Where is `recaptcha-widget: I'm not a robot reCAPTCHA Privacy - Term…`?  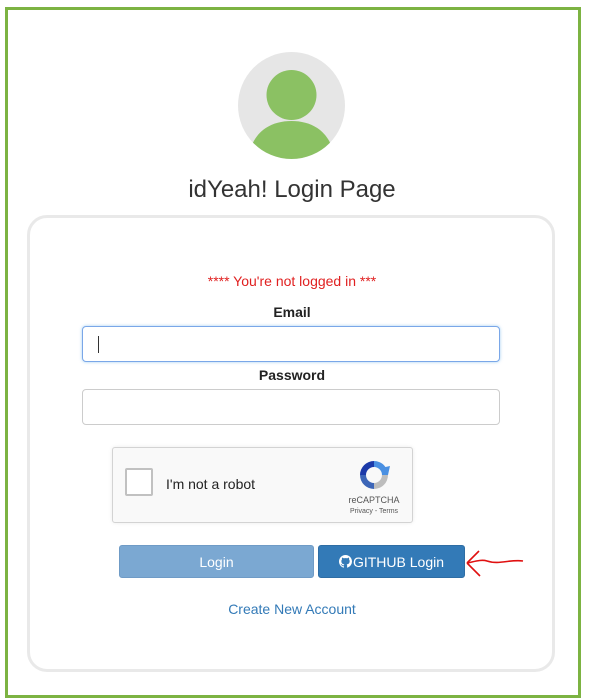 recaptcha-widget: I'm not a robot reCAPTCHA Privacy - Term… is located at coordinates (262, 485).